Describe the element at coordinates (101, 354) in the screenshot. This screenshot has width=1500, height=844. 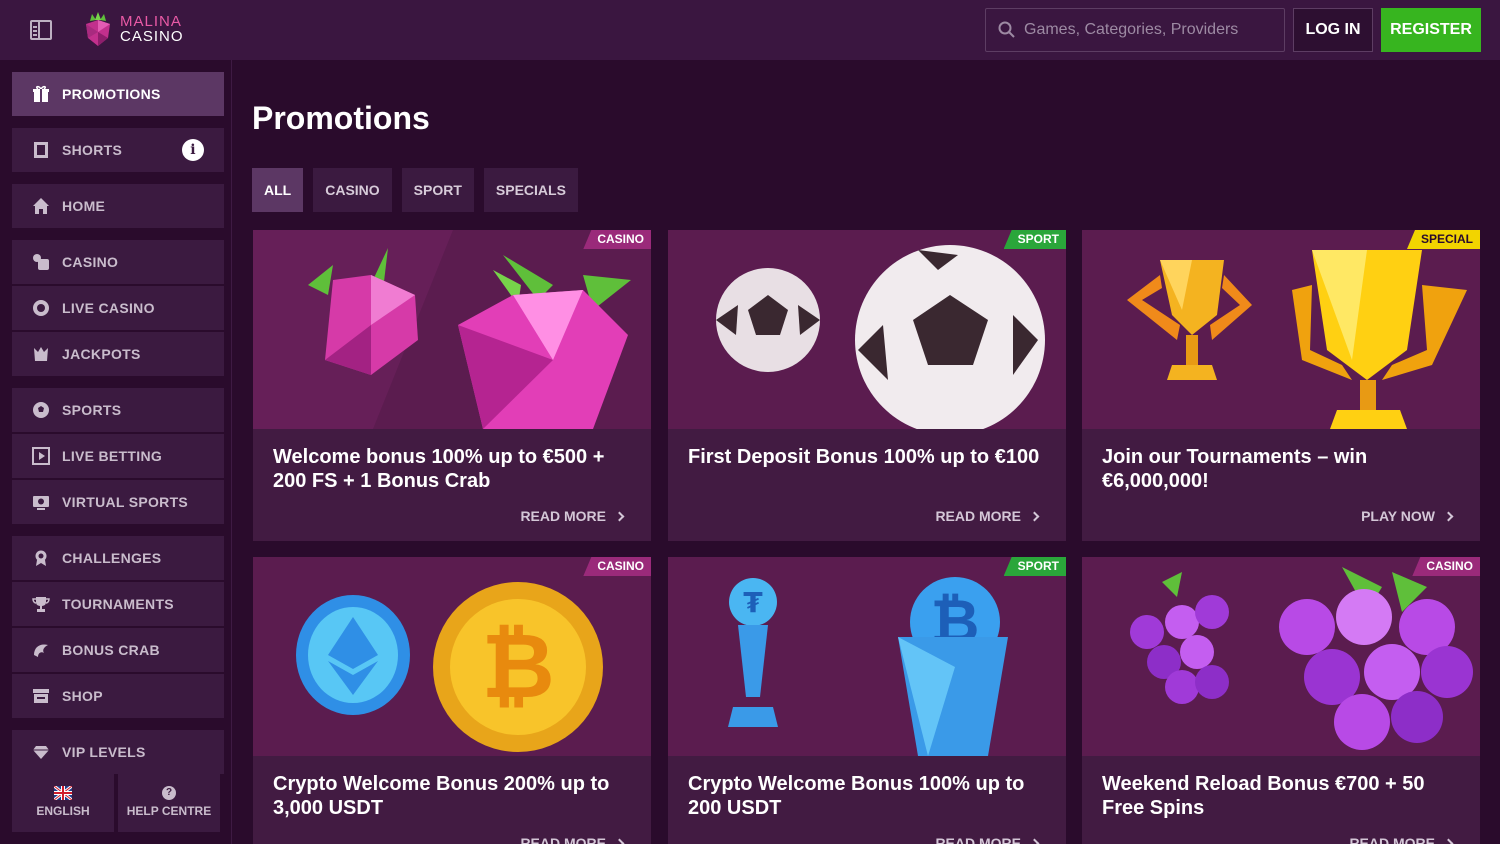
I see `sidebar-item-label: JACKPOTS` at that location.